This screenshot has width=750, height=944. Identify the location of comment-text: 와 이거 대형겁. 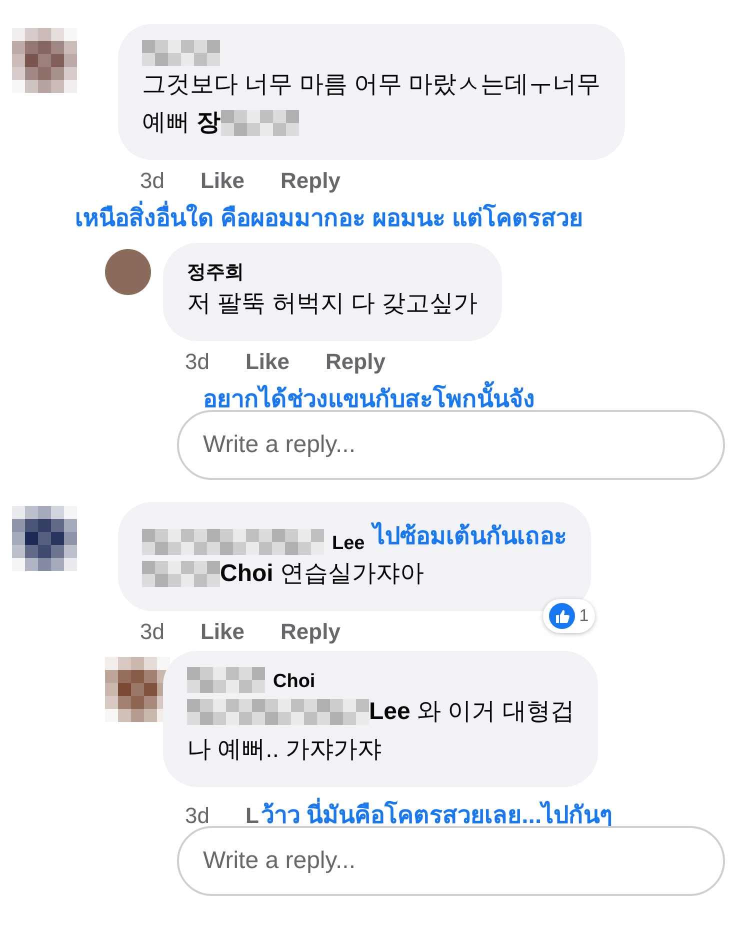
(495, 712).